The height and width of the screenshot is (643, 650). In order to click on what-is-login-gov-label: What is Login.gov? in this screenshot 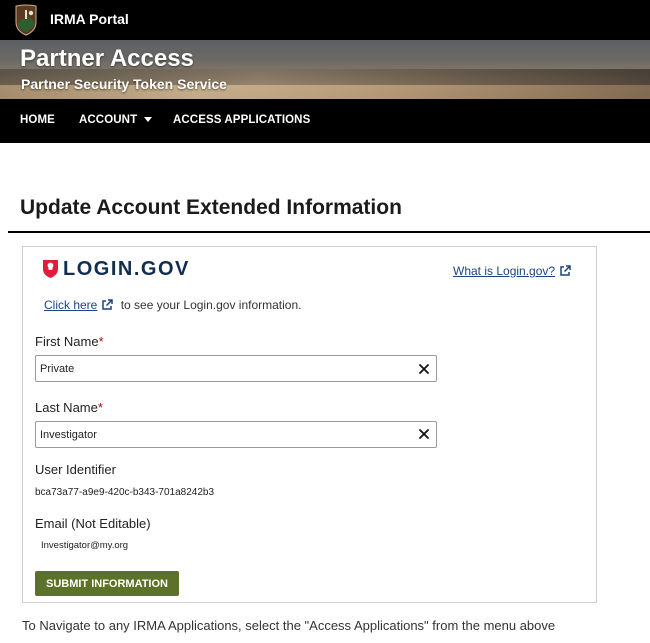, I will do `click(504, 271)`.